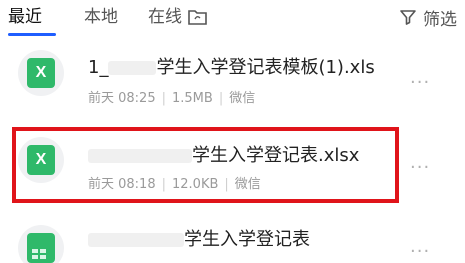 The image size is (465, 263). I want to click on file-icon-wrap: X, so click(41, 73).